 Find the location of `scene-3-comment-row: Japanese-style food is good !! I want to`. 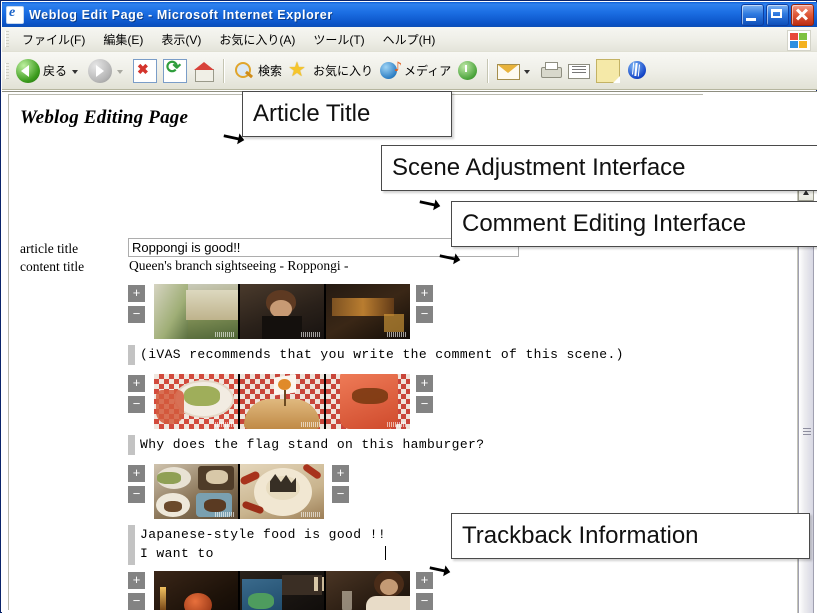

scene-3-comment-row: Japanese-style food is good !! I want to is located at coordinates (257, 545).